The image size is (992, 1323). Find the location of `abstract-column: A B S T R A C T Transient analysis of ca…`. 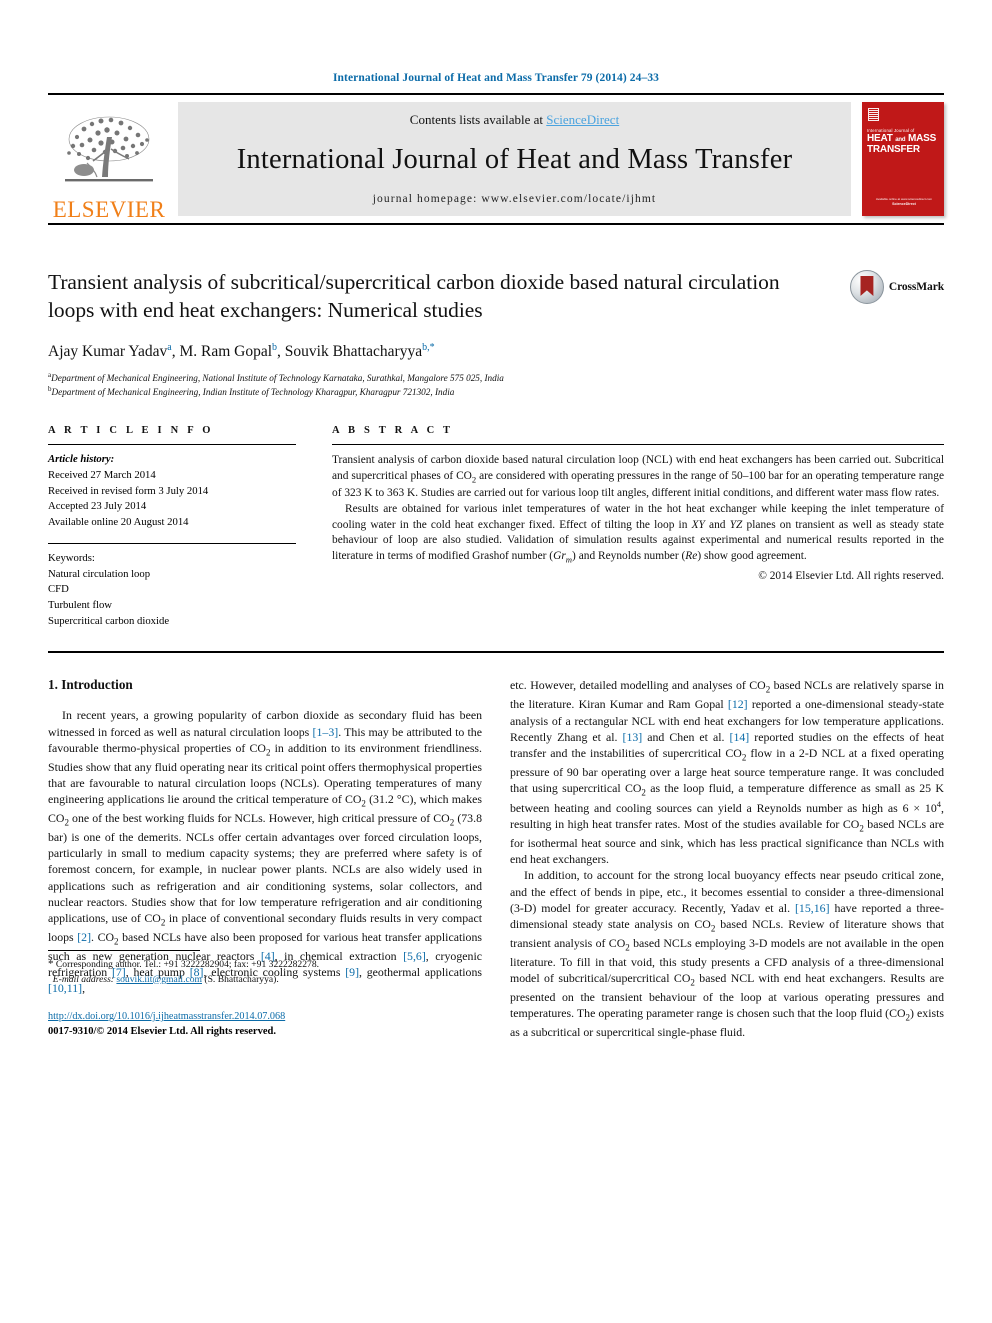

abstract-column: A B S T R A C T Transient analysis of ca… is located at coordinates (620, 527).